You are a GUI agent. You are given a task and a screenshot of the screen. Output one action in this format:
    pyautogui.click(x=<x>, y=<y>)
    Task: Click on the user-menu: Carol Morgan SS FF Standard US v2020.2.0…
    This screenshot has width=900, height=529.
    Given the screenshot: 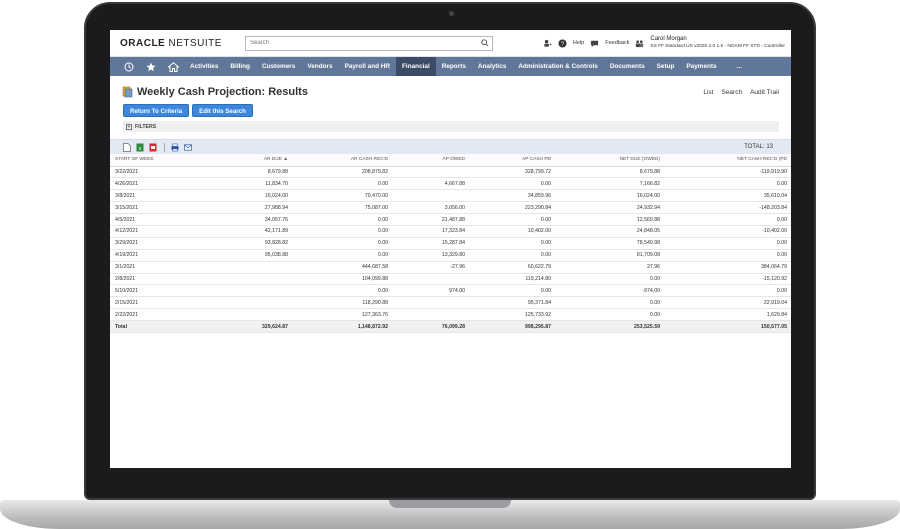 What is the action you would take?
    pyautogui.click(x=717, y=43)
    